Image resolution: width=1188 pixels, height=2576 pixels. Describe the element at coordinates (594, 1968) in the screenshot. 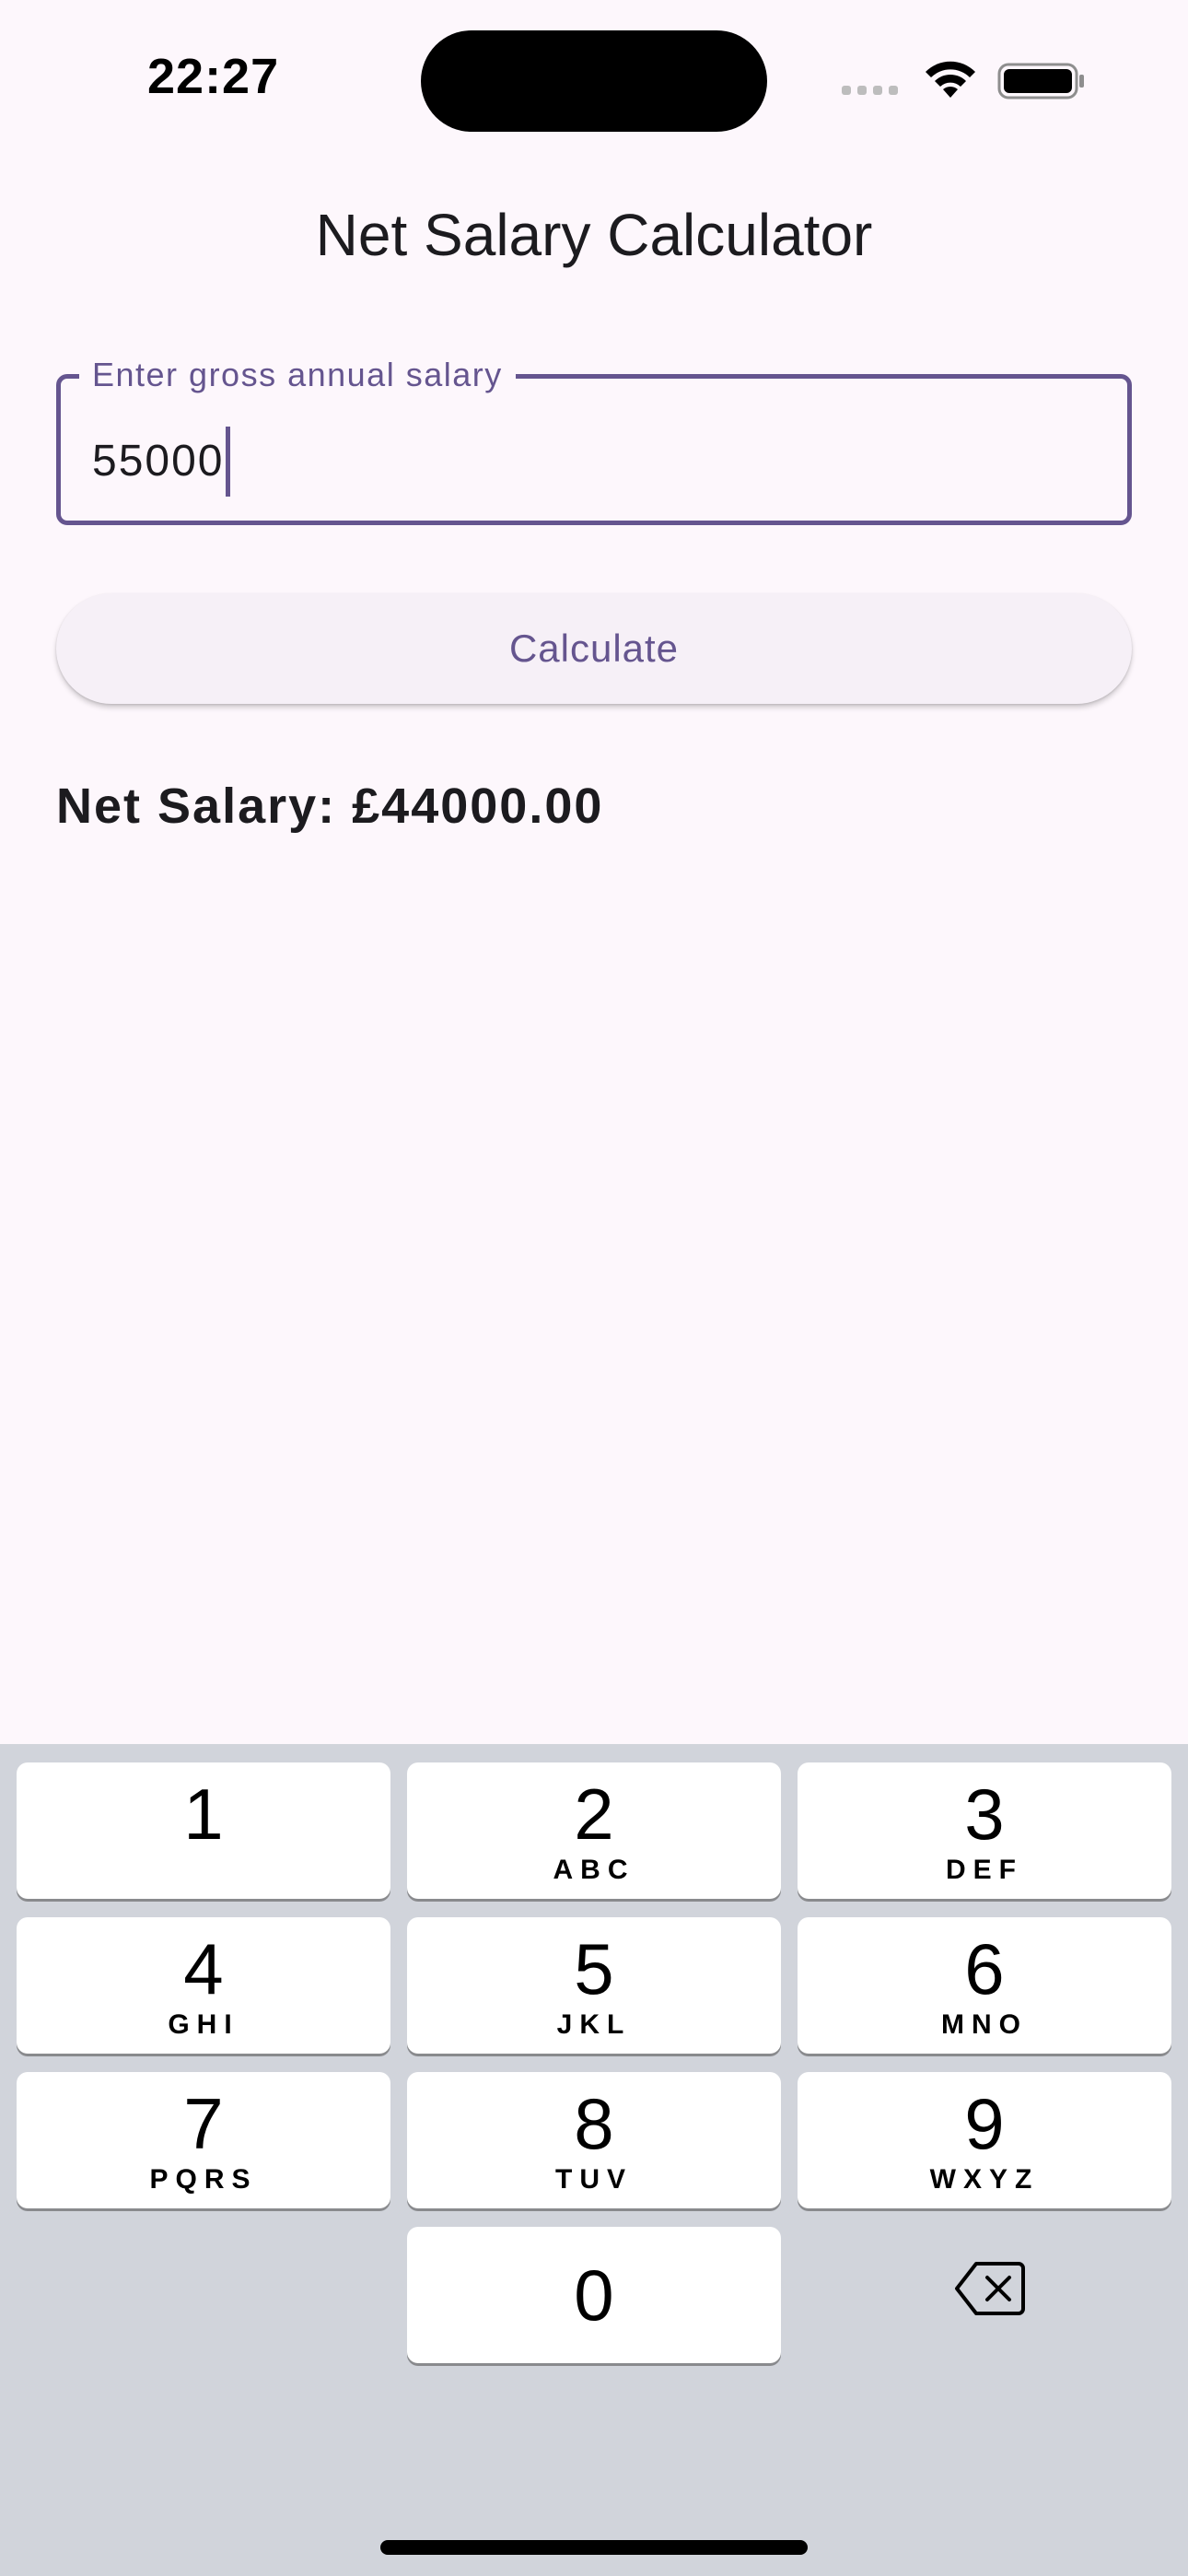

I see `key-digit: 5` at that location.